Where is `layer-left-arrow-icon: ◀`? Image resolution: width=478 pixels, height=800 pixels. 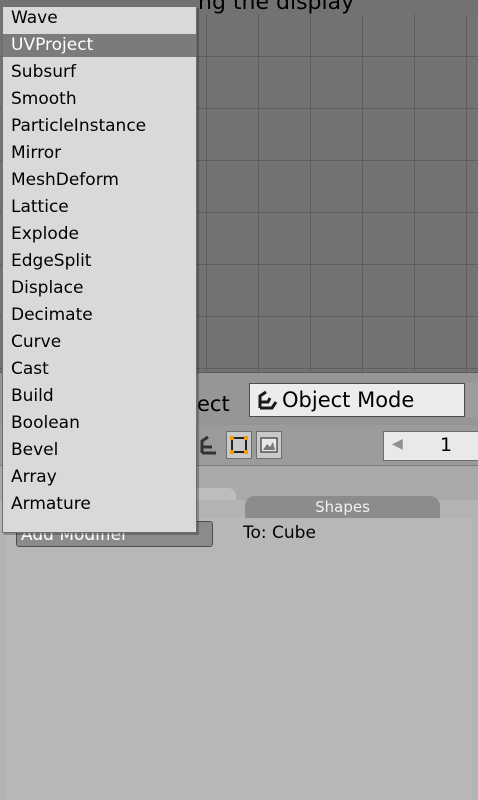 layer-left-arrow-icon: ◀ is located at coordinates (397, 444).